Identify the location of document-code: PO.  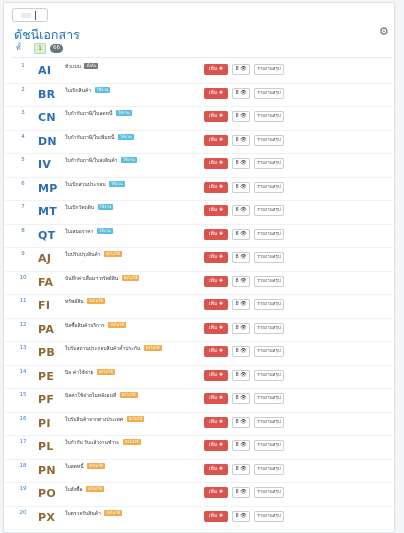
(47, 493).